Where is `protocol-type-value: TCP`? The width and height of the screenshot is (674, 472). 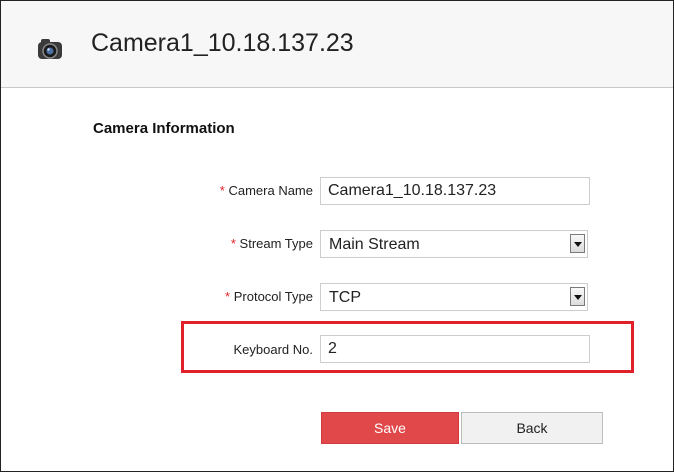 protocol-type-value: TCP is located at coordinates (345, 297).